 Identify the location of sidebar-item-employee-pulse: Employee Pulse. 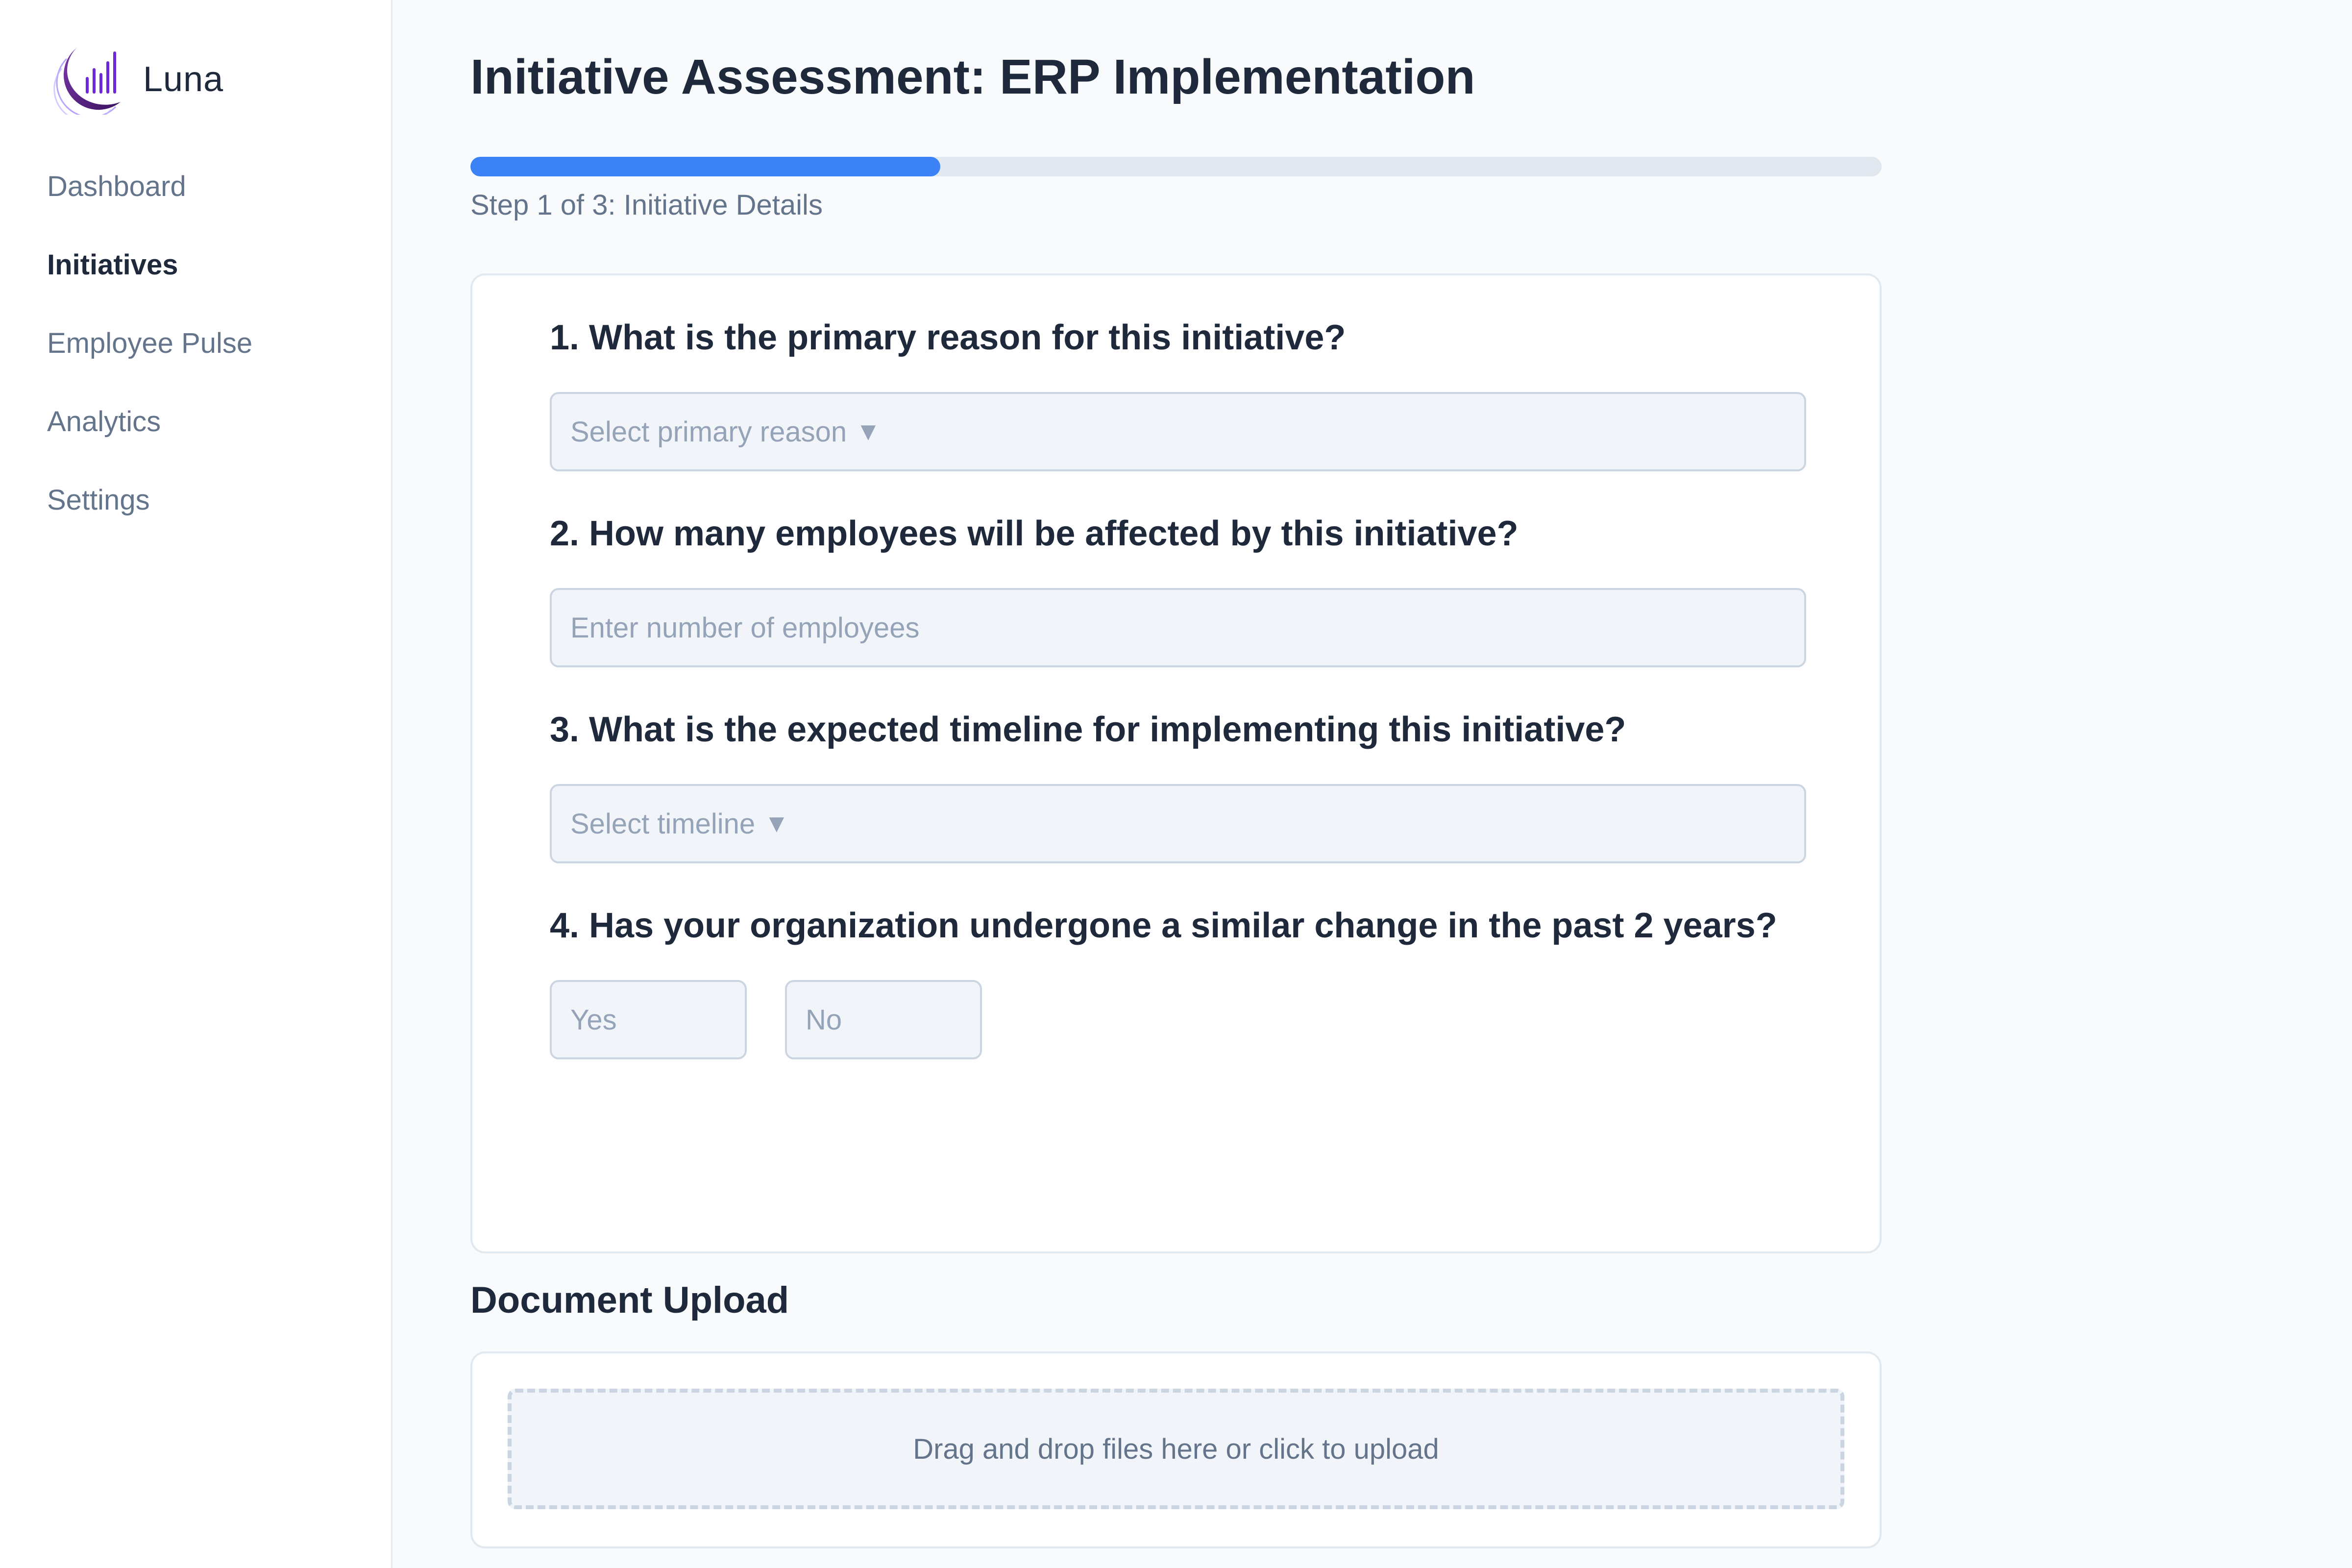
(149, 343).